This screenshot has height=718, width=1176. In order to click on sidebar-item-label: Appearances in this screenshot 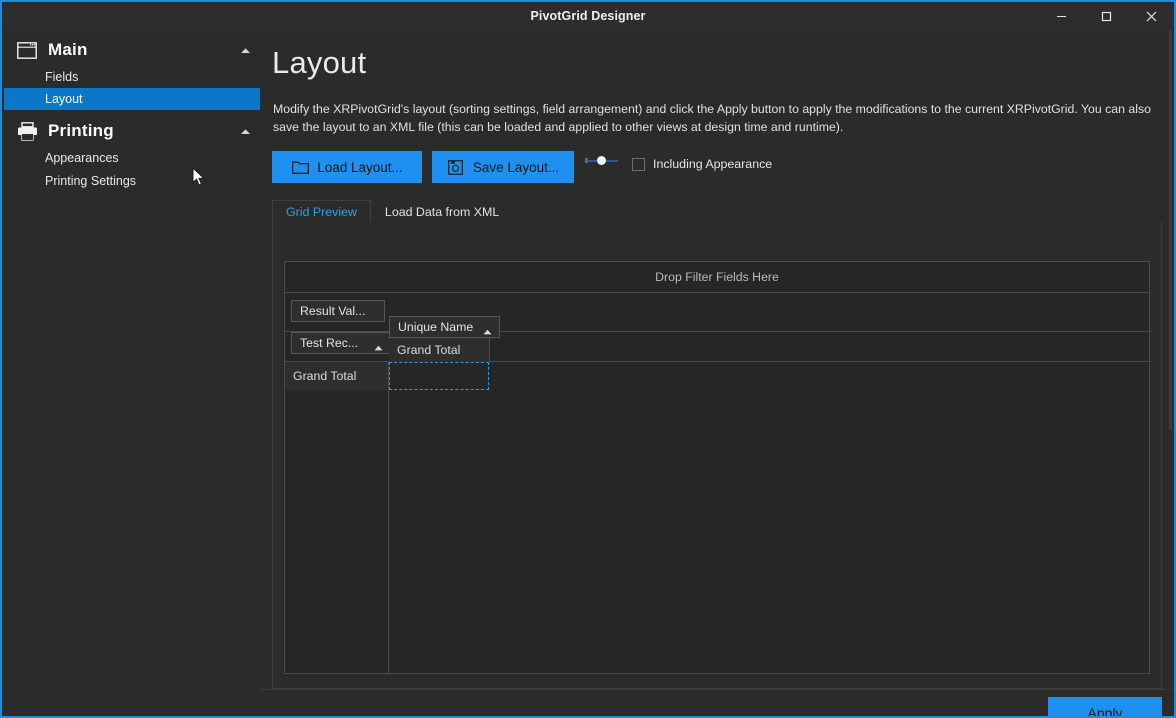, I will do `click(82, 158)`.